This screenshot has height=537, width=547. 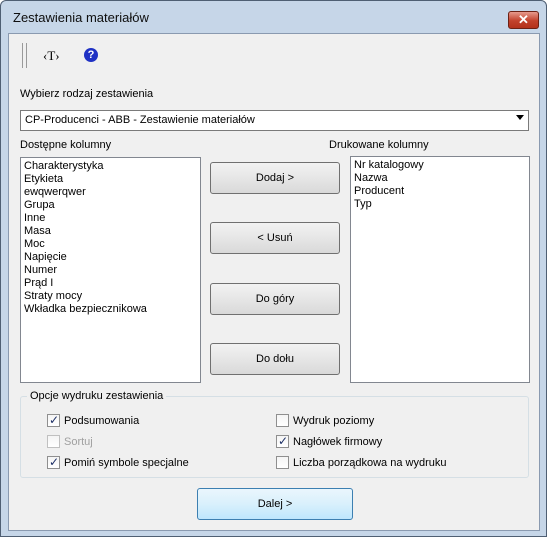 What do you see at coordinates (126, 462) in the screenshot?
I see `skip-symbols-label: Pomiń symbole specjalne` at bounding box center [126, 462].